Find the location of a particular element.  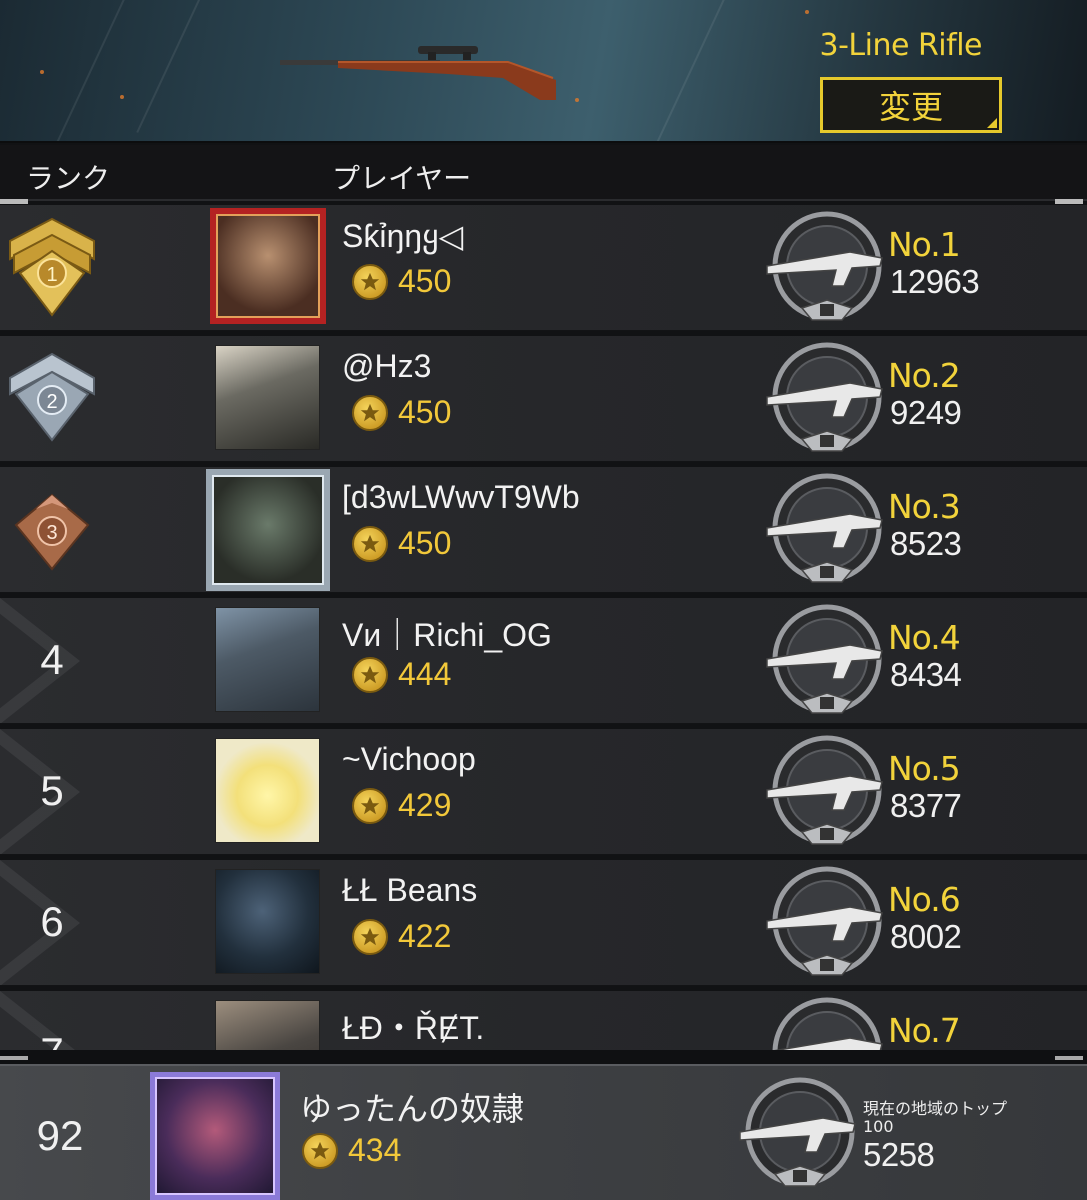

my-player-name: ゆったんの奴隷 is located at coordinates (412, 1107).